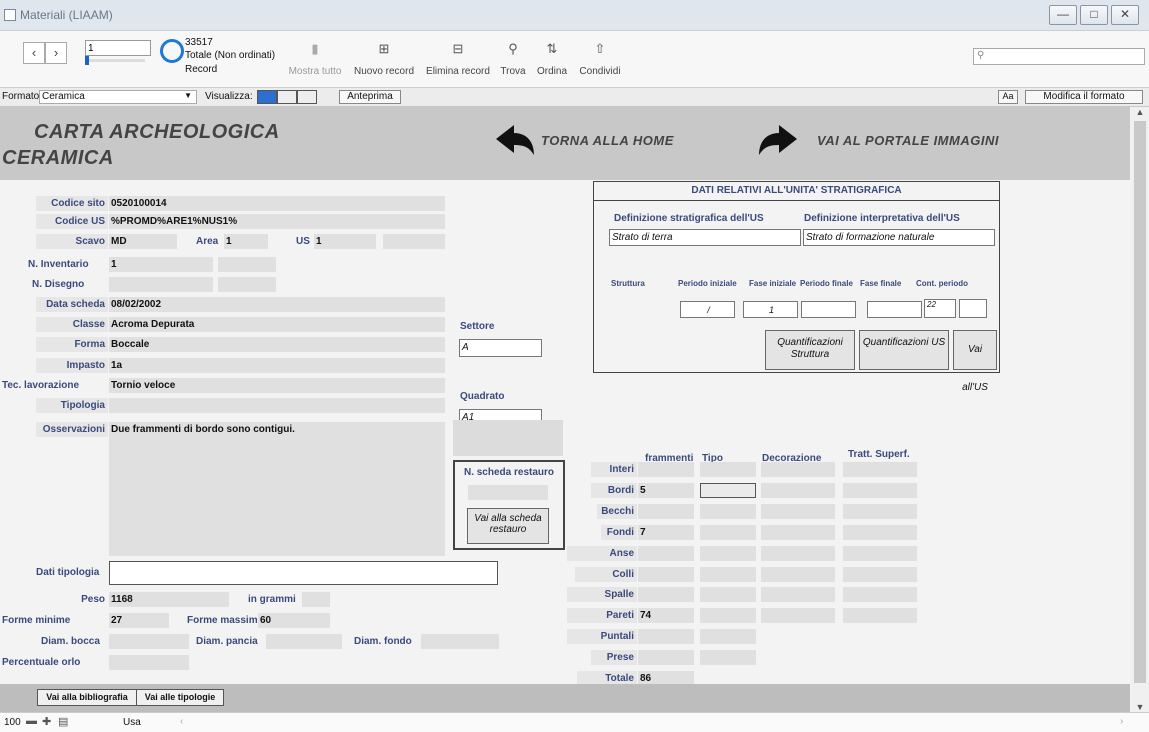 The width and height of the screenshot is (1149, 732). Describe the element at coordinates (513, 59) in the screenshot. I see `find-button: ⚲ Trova` at that location.